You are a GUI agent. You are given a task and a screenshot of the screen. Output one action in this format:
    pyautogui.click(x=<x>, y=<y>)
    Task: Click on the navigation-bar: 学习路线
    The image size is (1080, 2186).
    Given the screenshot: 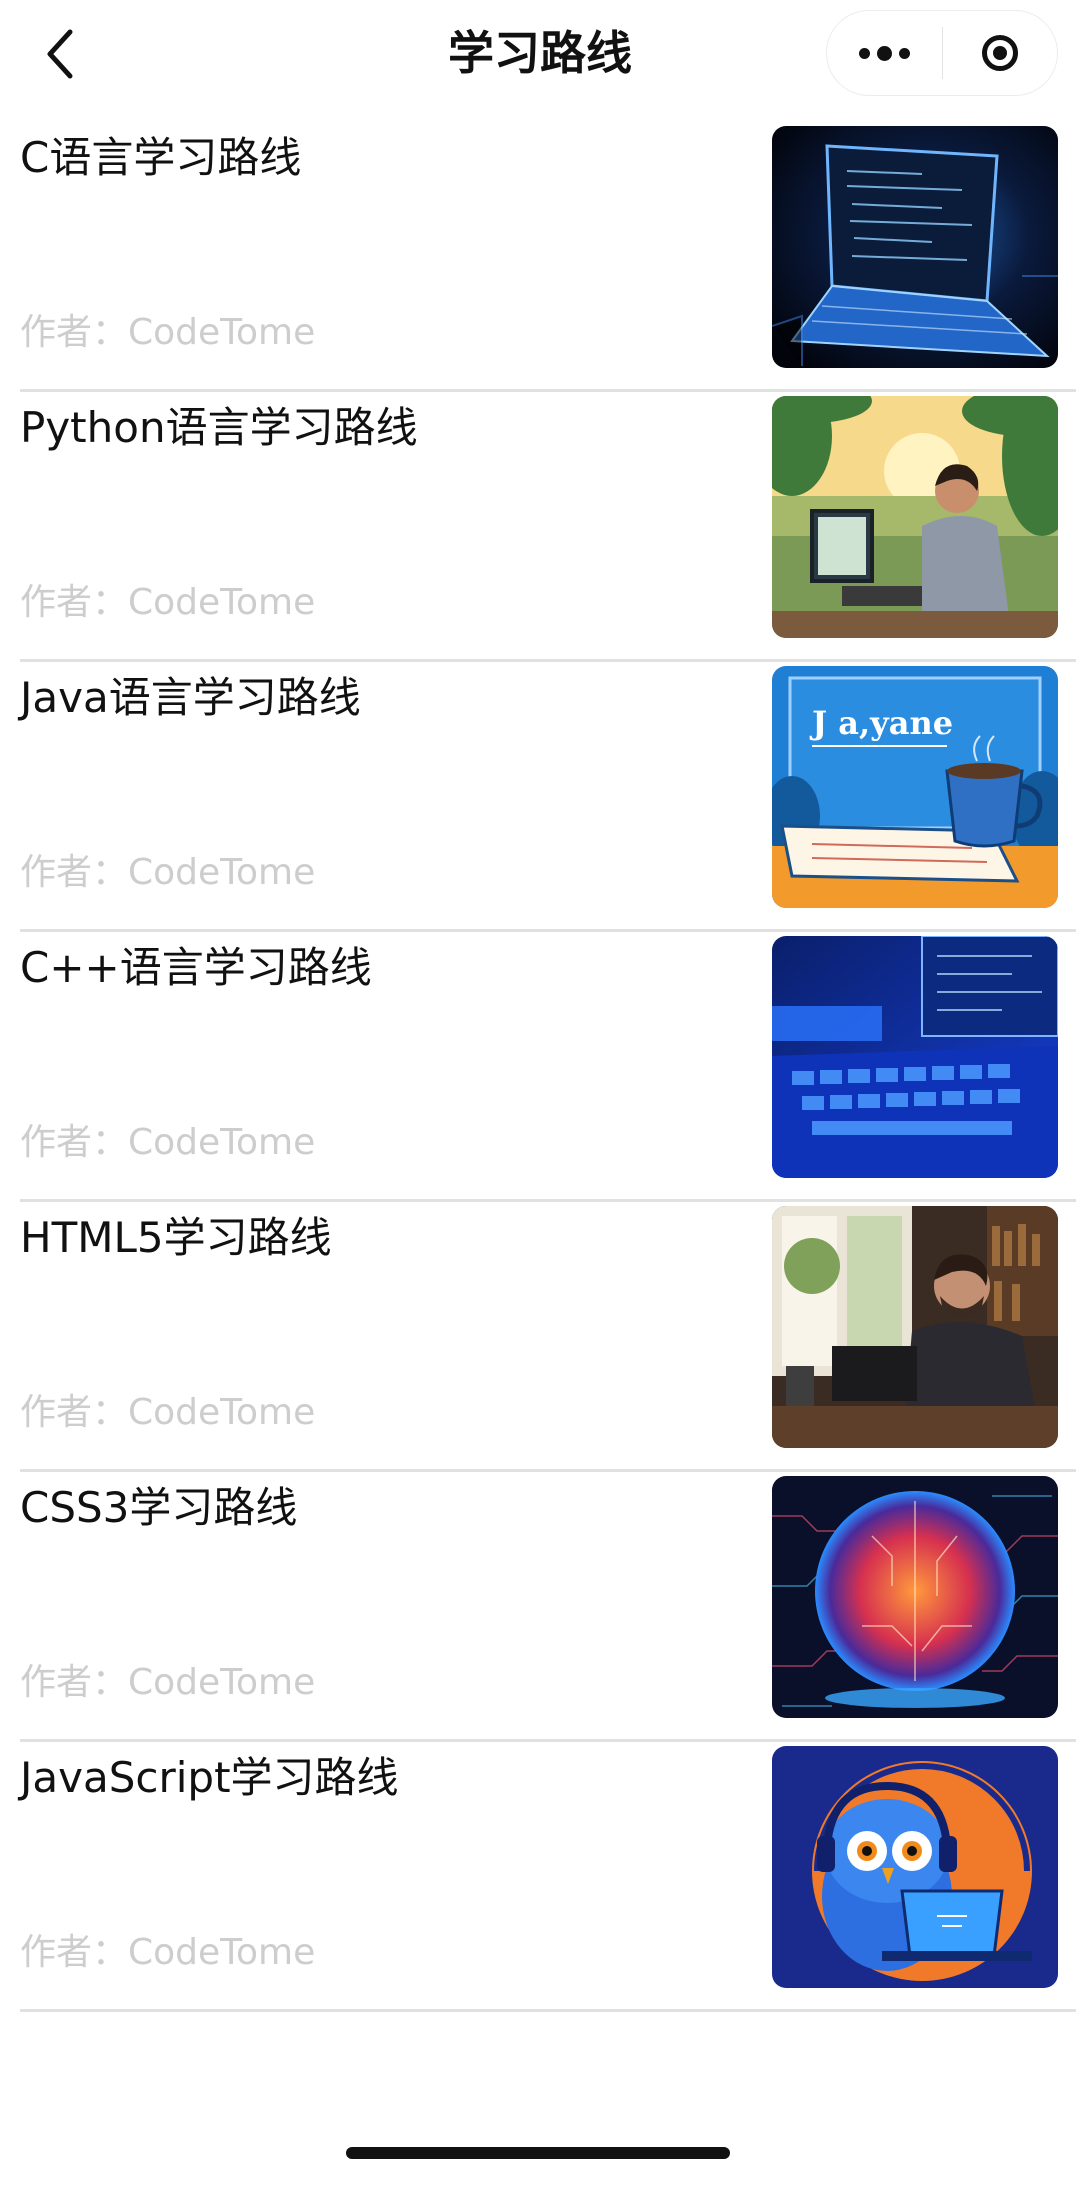 What is the action you would take?
    pyautogui.click(x=540, y=54)
    